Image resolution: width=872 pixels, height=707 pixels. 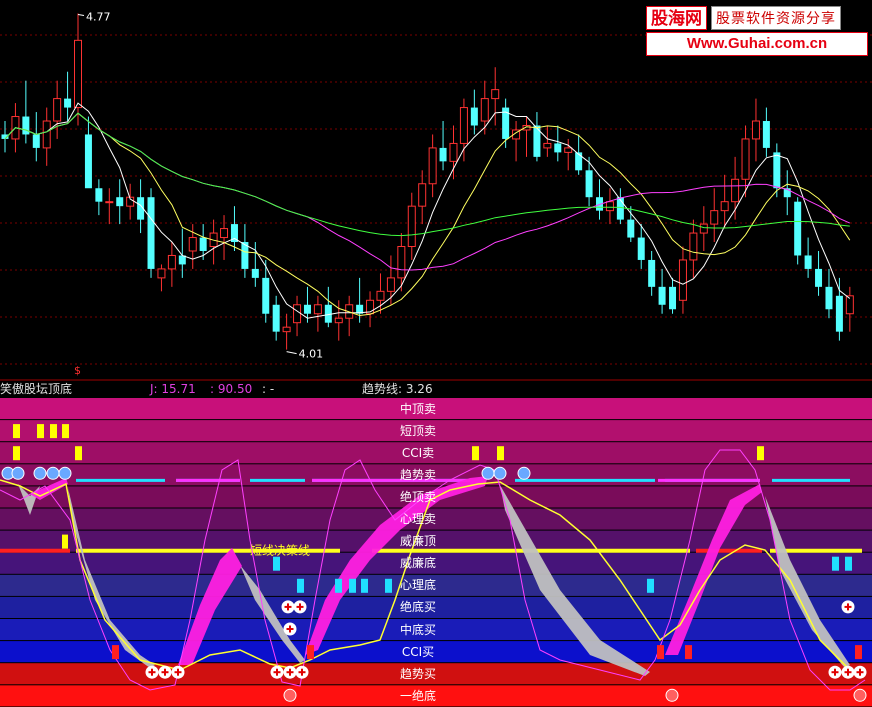 What do you see at coordinates (417, 408) in the screenshot?
I see `band-label: 中顶卖` at bounding box center [417, 408].